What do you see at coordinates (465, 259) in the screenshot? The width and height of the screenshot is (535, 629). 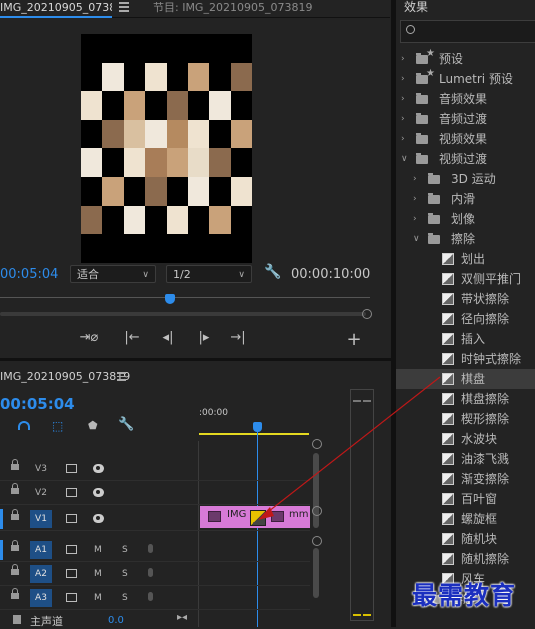 I see `effect-item: 划出` at bounding box center [465, 259].